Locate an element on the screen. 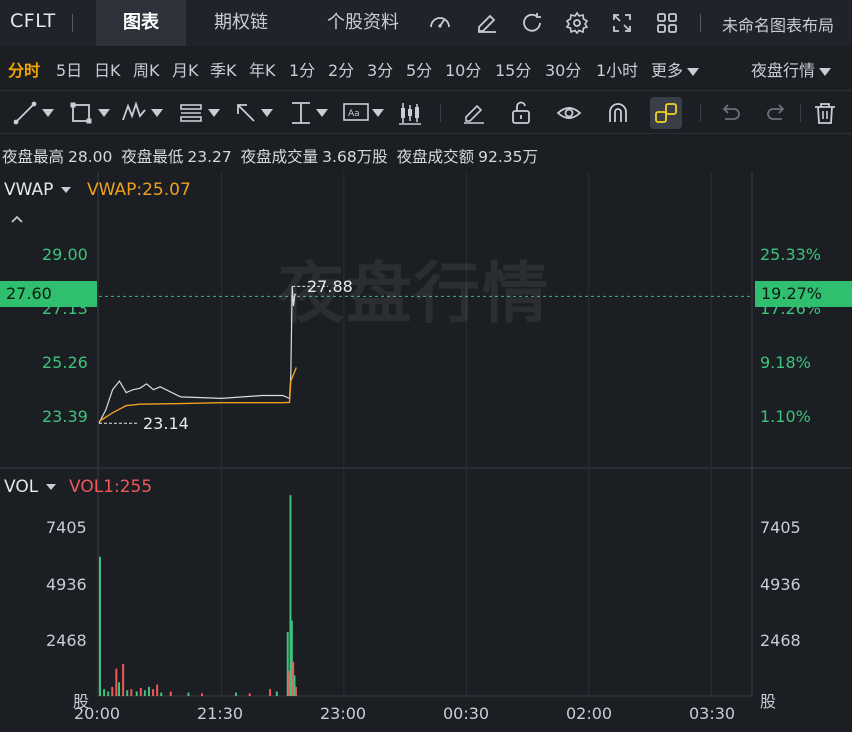 The height and width of the screenshot is (732, 852). vol-unit-right: 股 is located at coordinates (768, 701).